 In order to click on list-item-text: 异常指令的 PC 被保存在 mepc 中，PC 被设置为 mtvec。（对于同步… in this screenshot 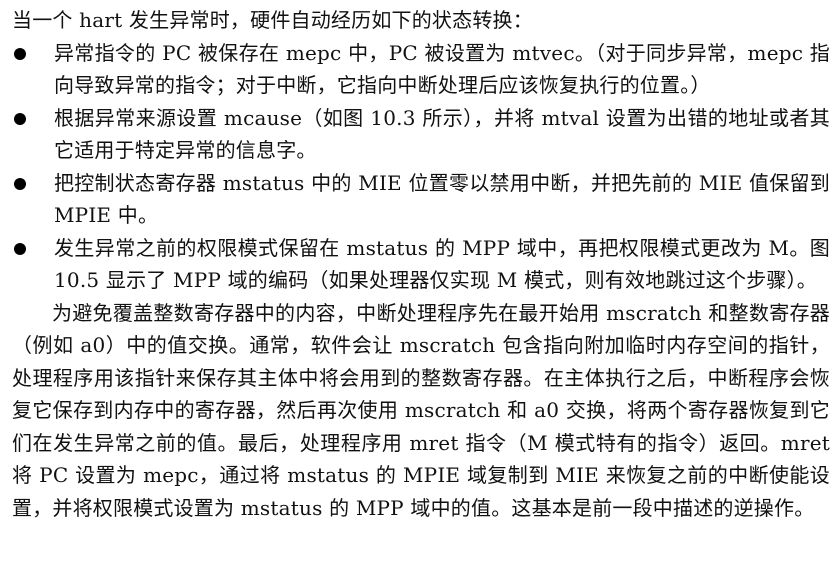, I will do `click(442, 69)`.